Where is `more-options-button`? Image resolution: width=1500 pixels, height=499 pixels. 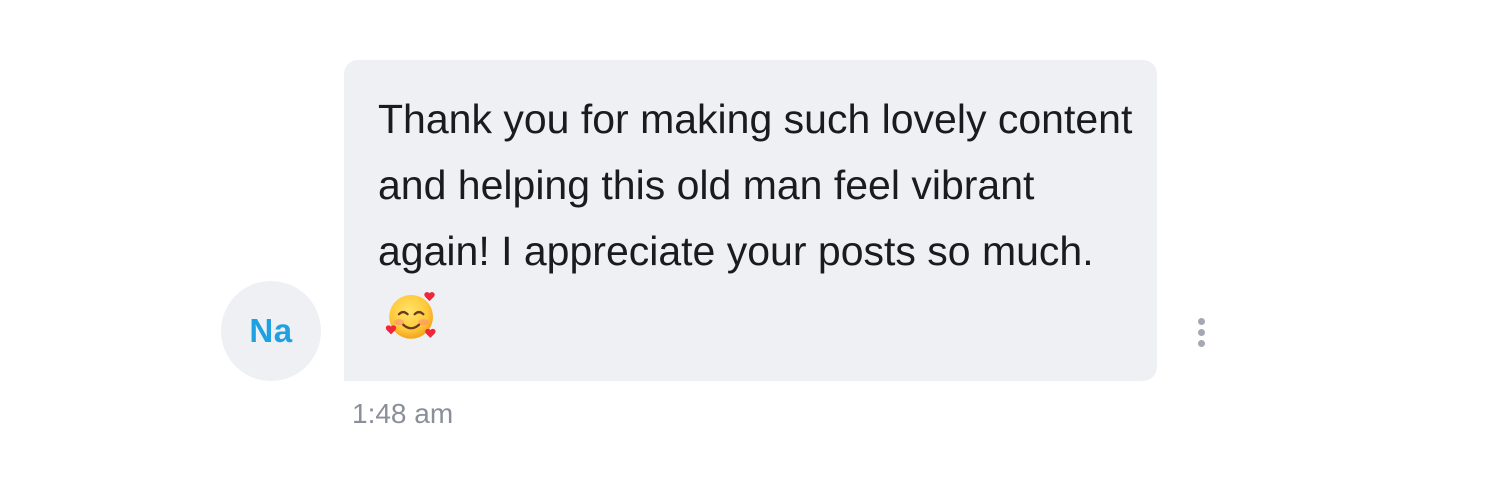 more-options-button is located at coordinates (1201, 332).